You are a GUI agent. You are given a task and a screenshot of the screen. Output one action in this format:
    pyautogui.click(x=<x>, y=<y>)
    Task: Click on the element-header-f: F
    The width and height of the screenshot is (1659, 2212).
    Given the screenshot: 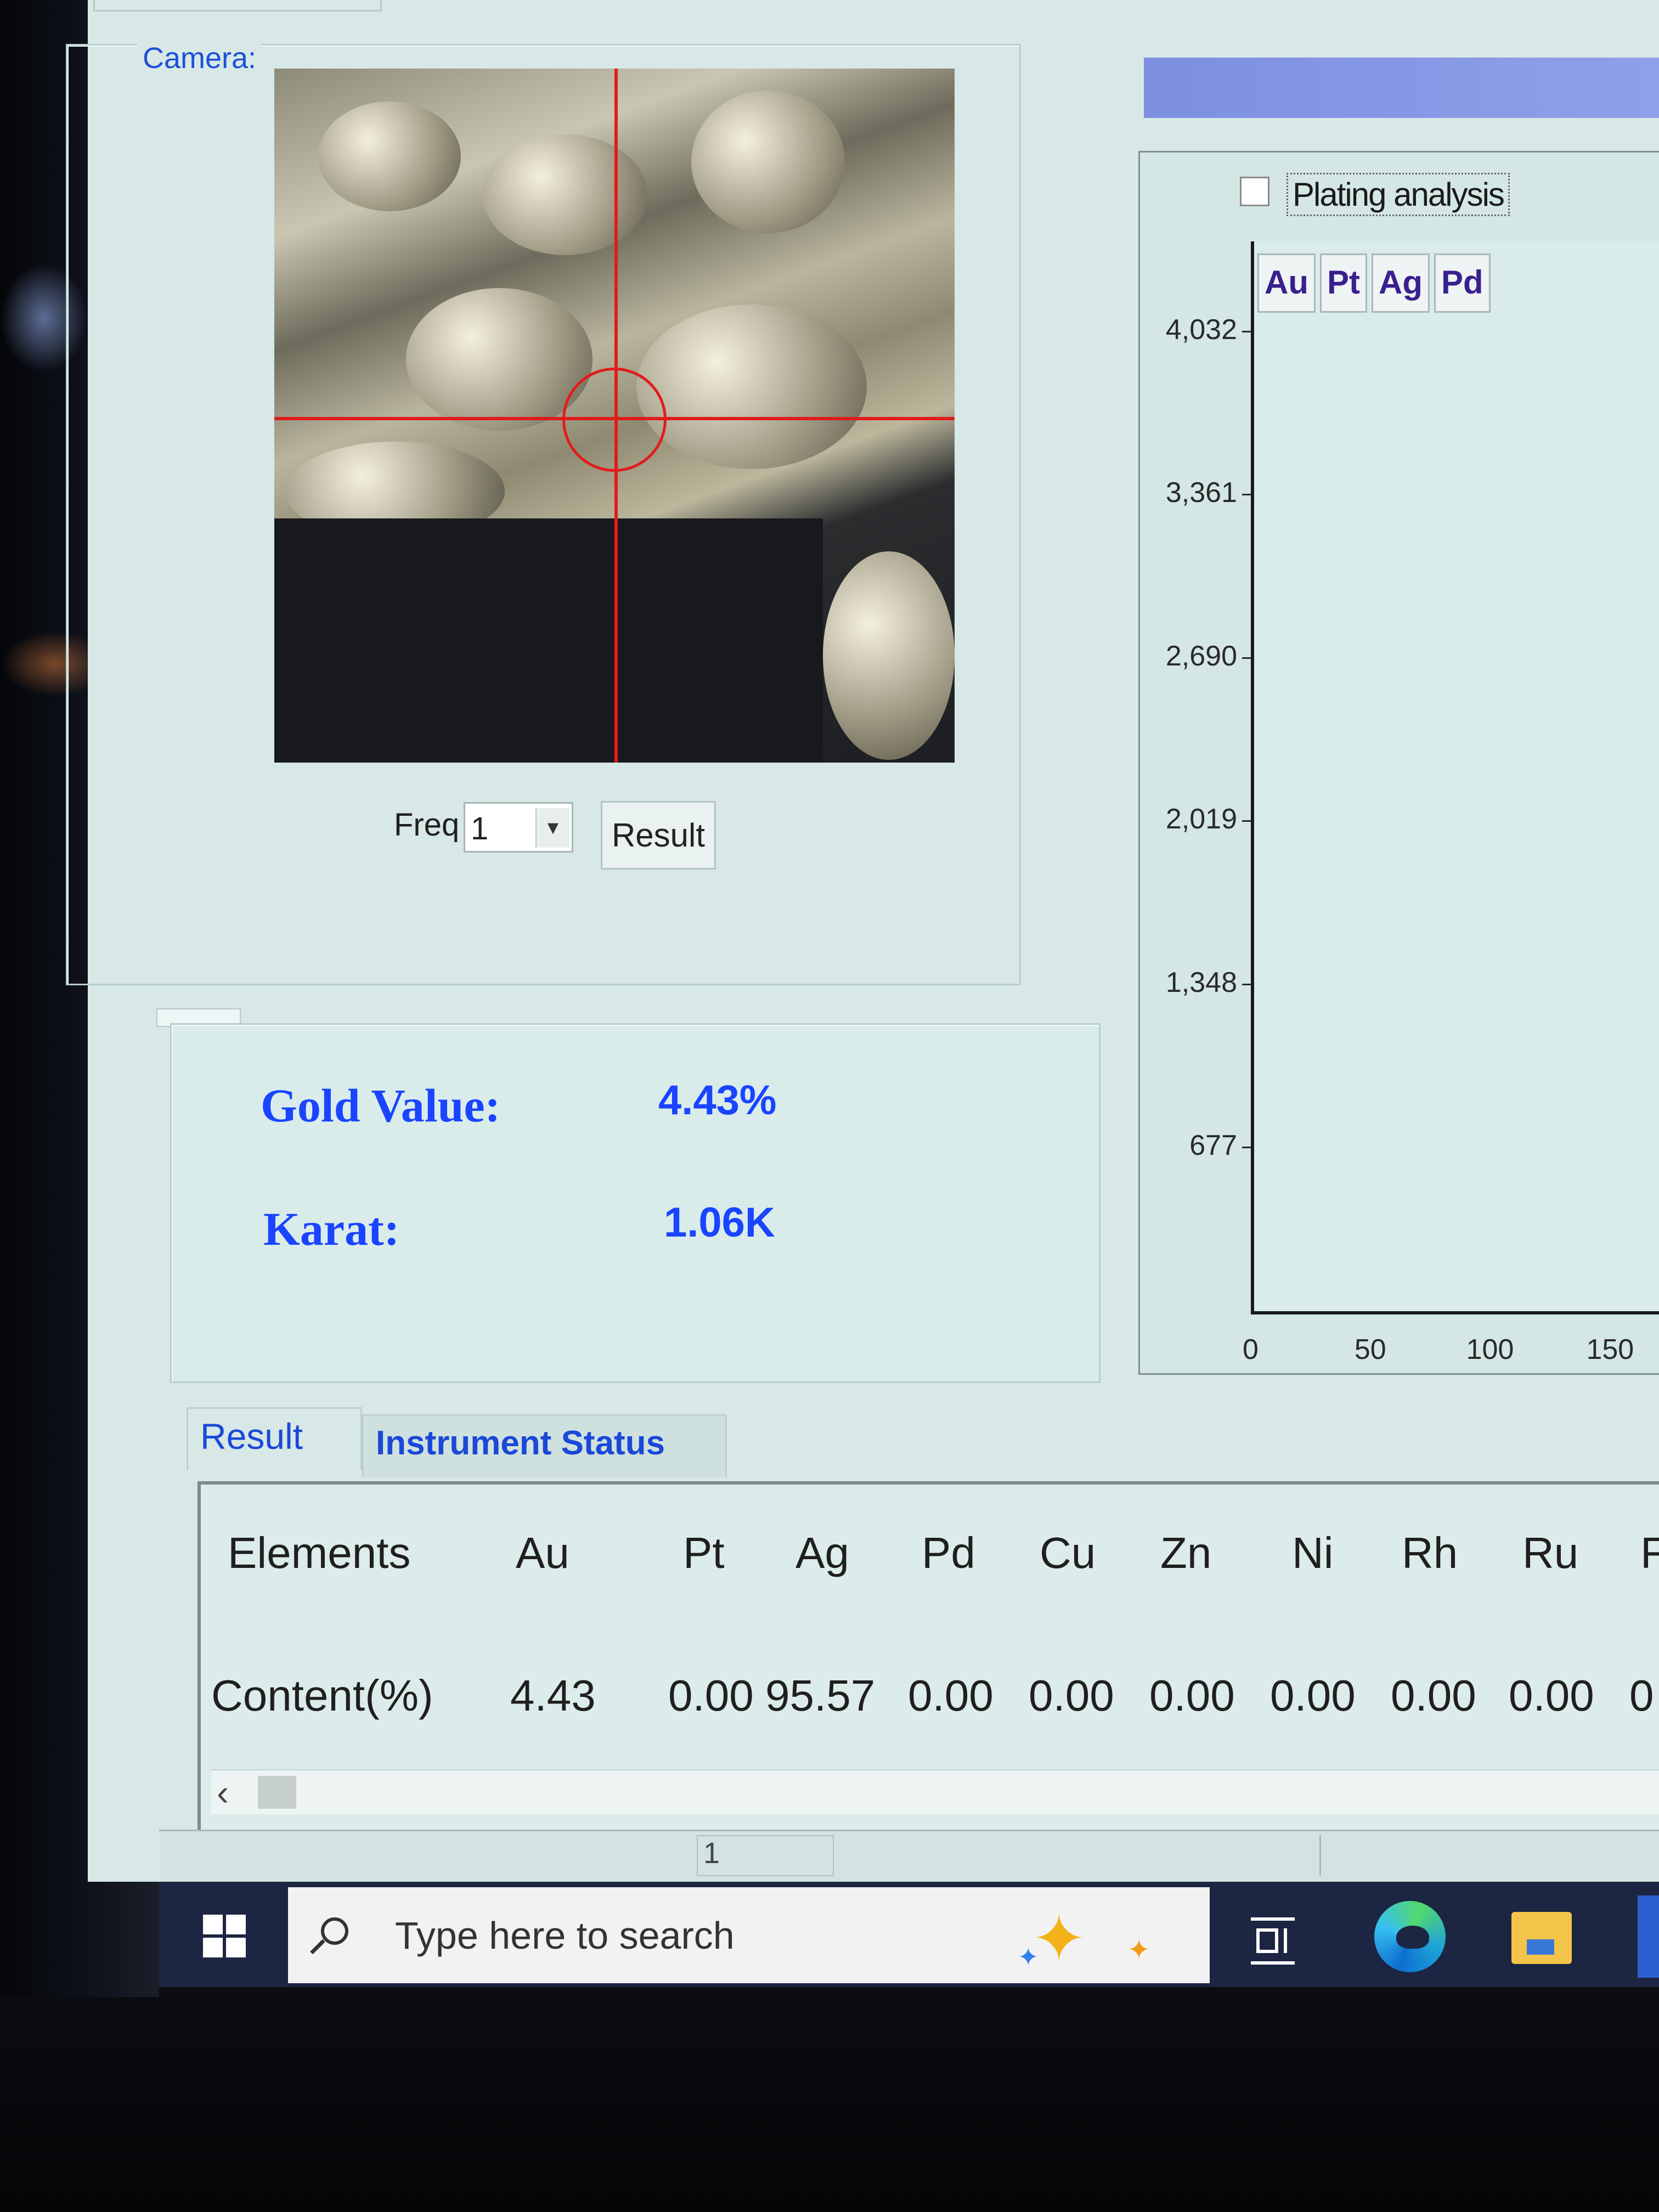 What is the action you would take?
    pyautogui.click(x=1650, y=1552)
    